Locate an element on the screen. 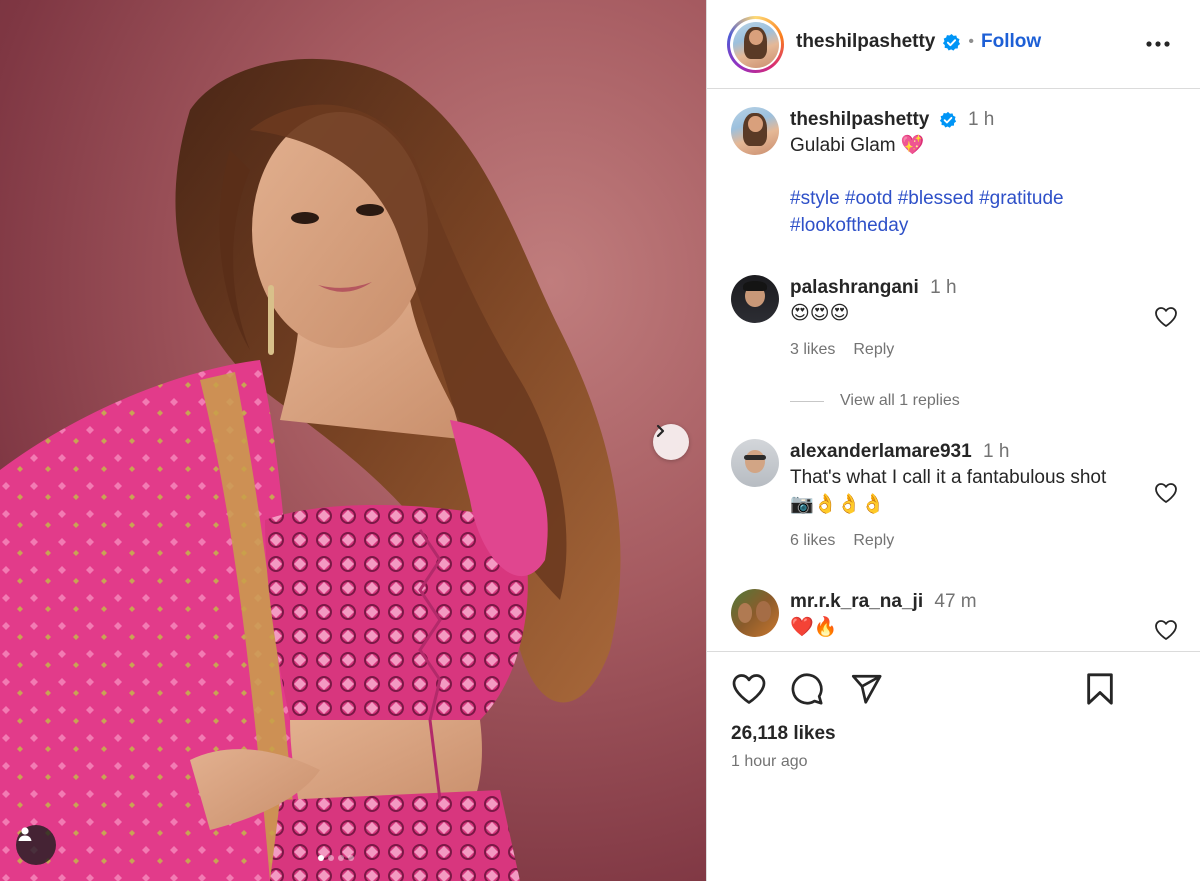 The width and height of the screenshot is (1200, 881). post-header: theshilpashetty • Follow is located at coordinates (953, 44).